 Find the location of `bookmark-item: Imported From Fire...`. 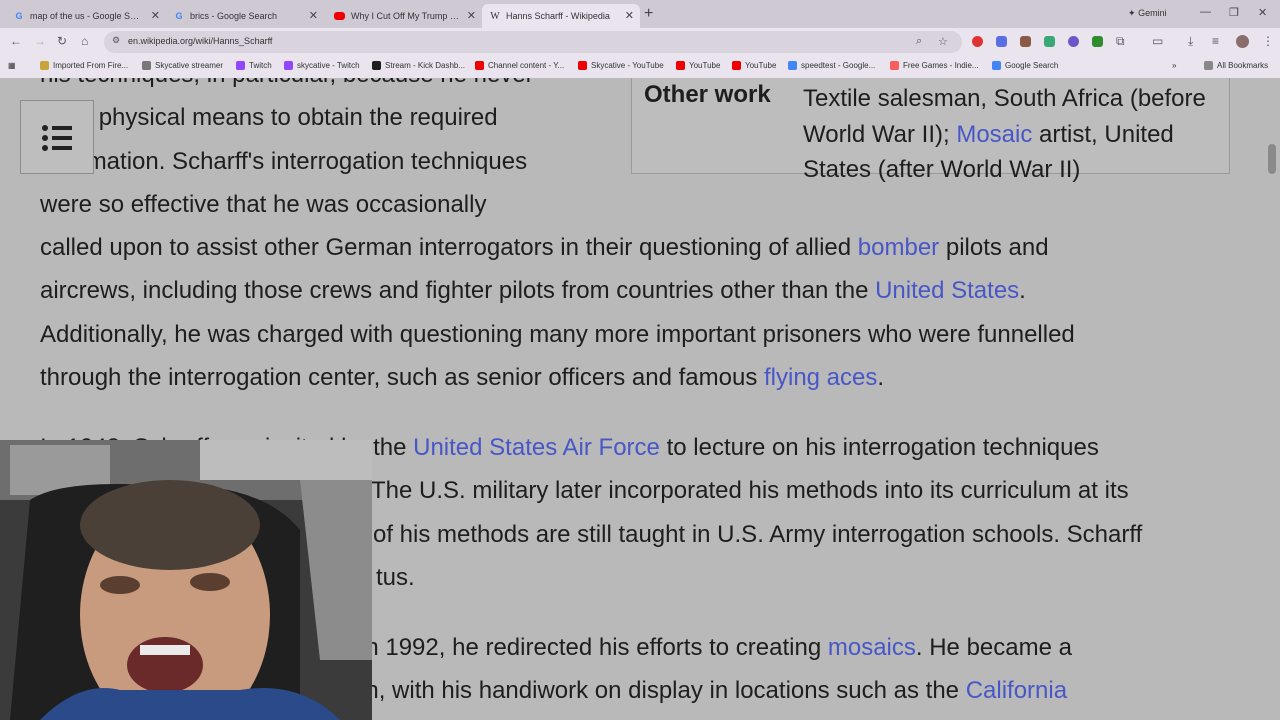

bookmark-item: Imported From Fire... is located at coordinates (84, 65).